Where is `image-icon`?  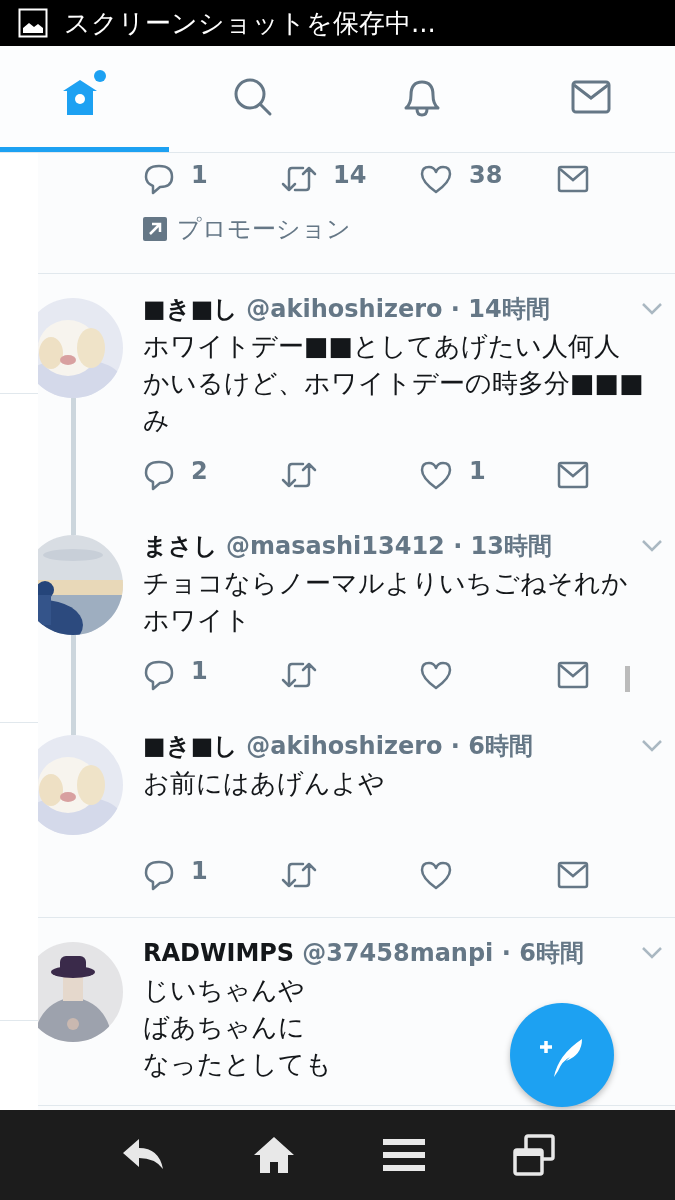 image-icon is located at coordinates (33, 23).